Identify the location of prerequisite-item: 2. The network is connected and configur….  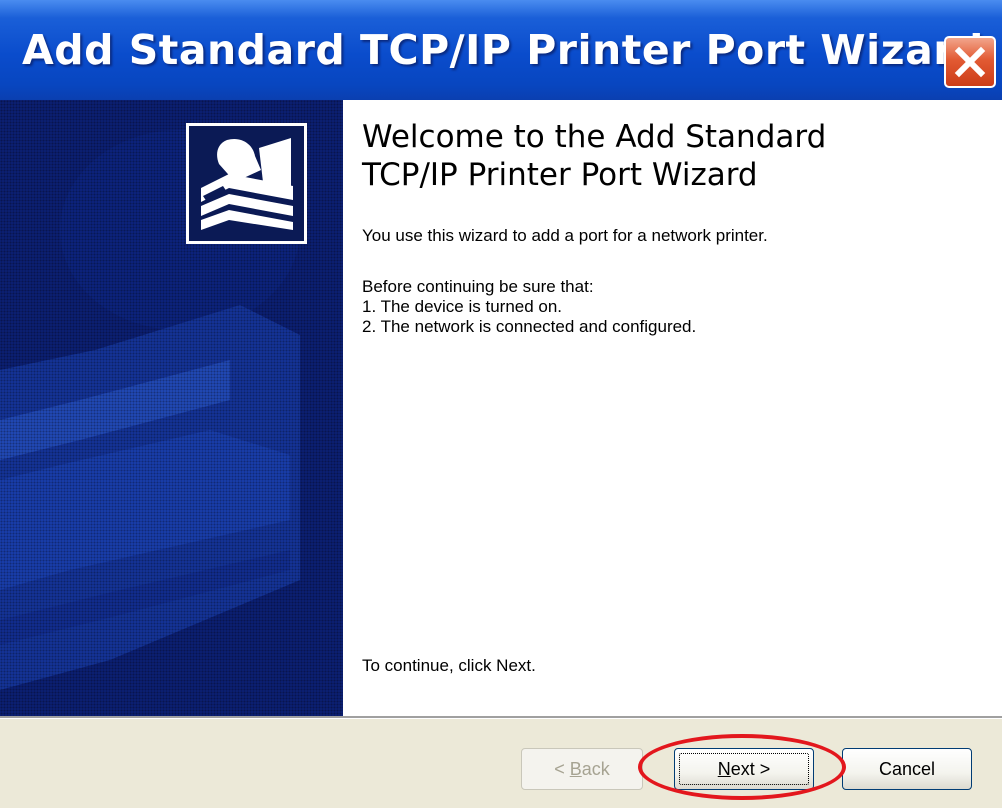
(529, 326).